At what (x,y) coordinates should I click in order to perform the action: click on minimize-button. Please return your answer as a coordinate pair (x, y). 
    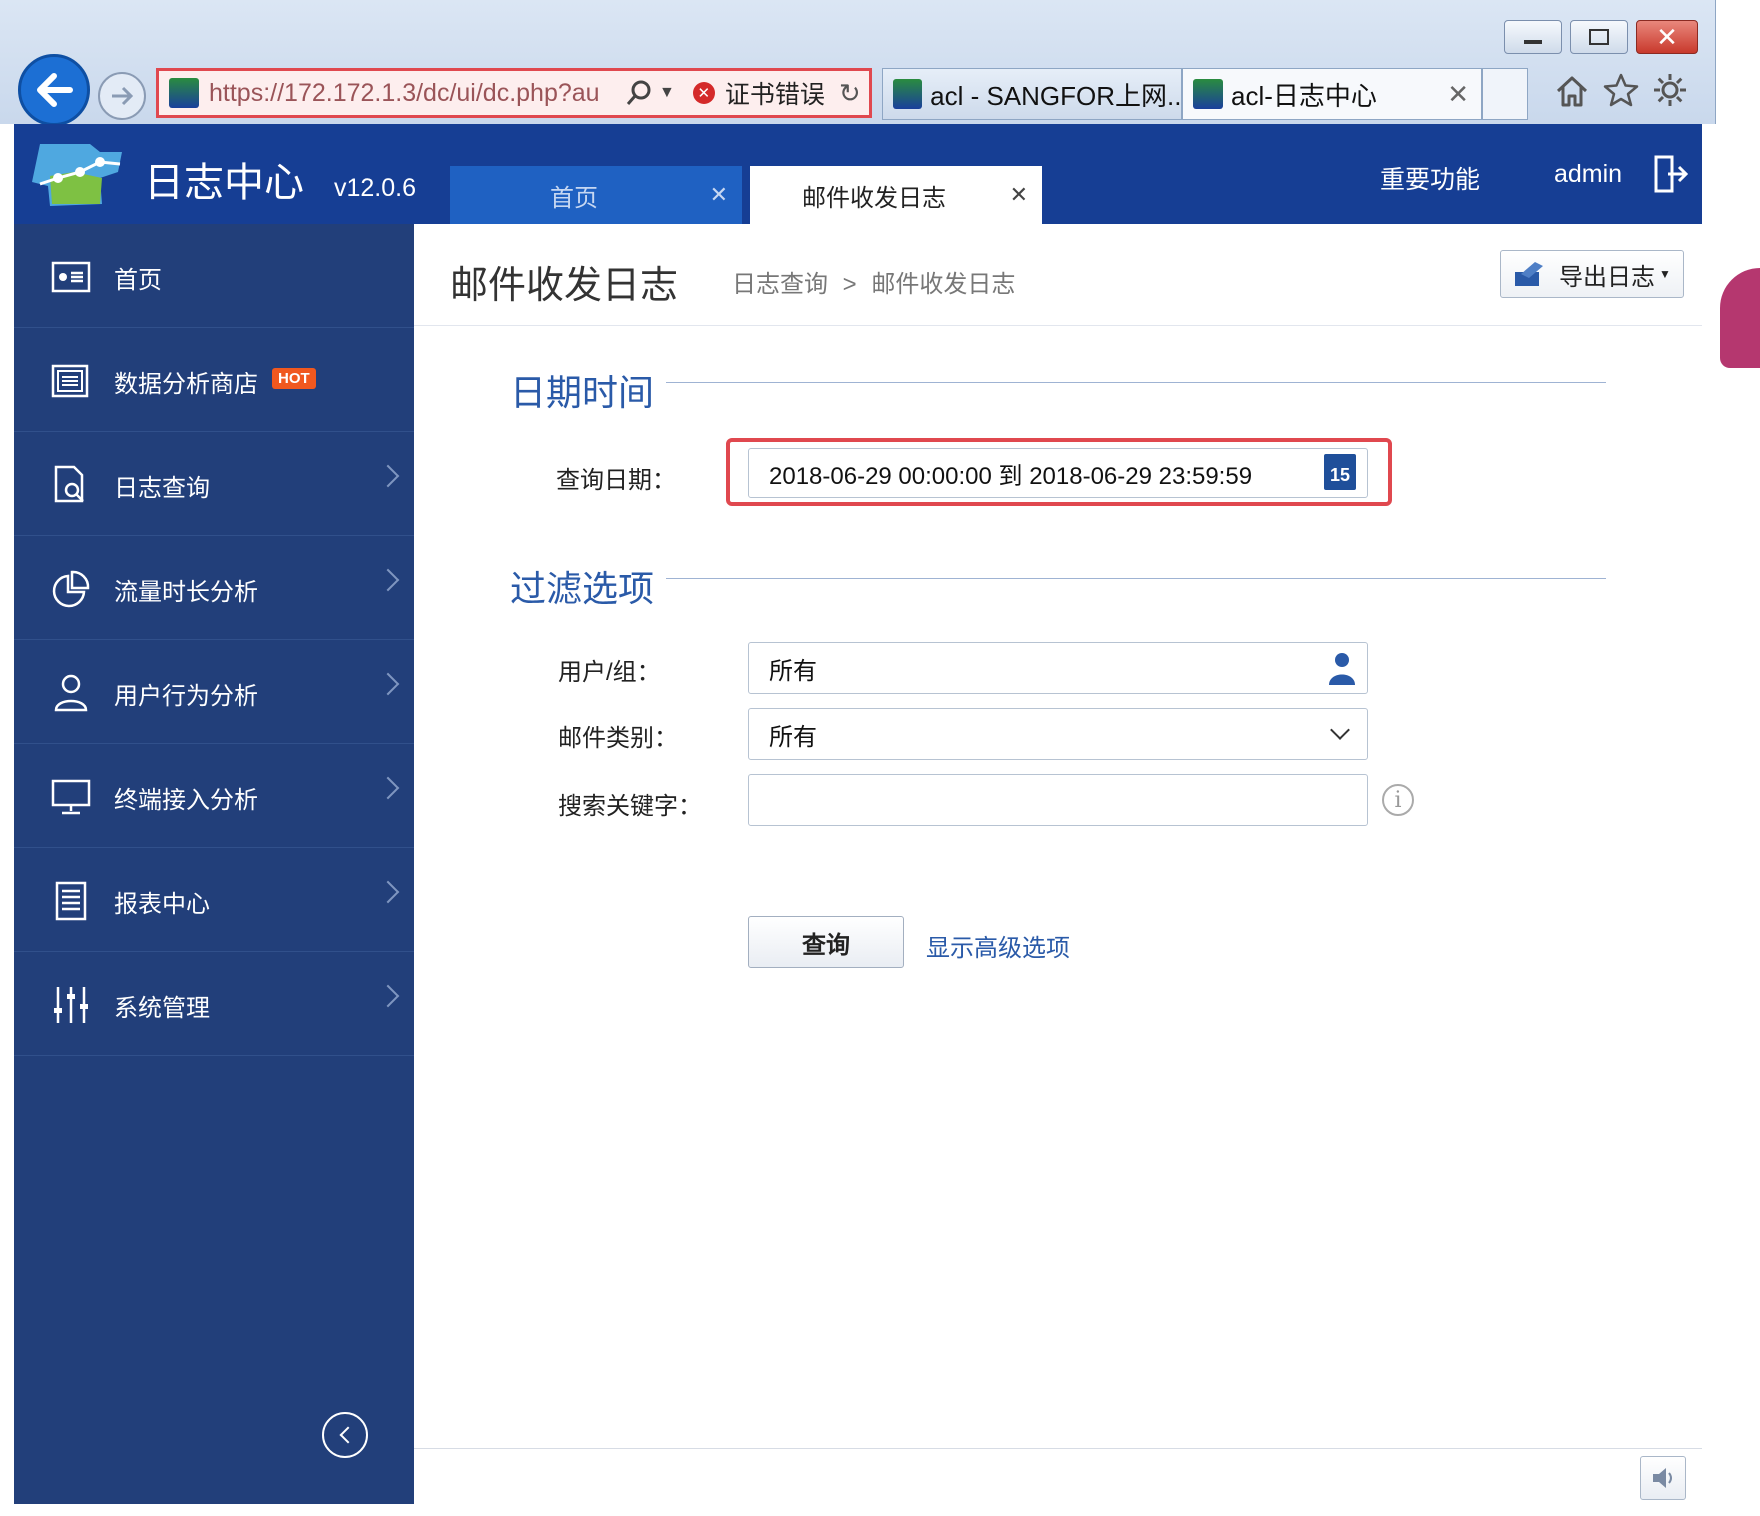
    Looking at the image, I should click on (1533, 37).